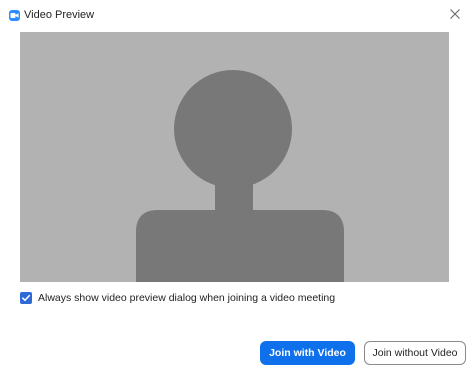  Describe the element at coordinates (59, 15) in the screenshot. I see `window-title: Video Preview` at that location.